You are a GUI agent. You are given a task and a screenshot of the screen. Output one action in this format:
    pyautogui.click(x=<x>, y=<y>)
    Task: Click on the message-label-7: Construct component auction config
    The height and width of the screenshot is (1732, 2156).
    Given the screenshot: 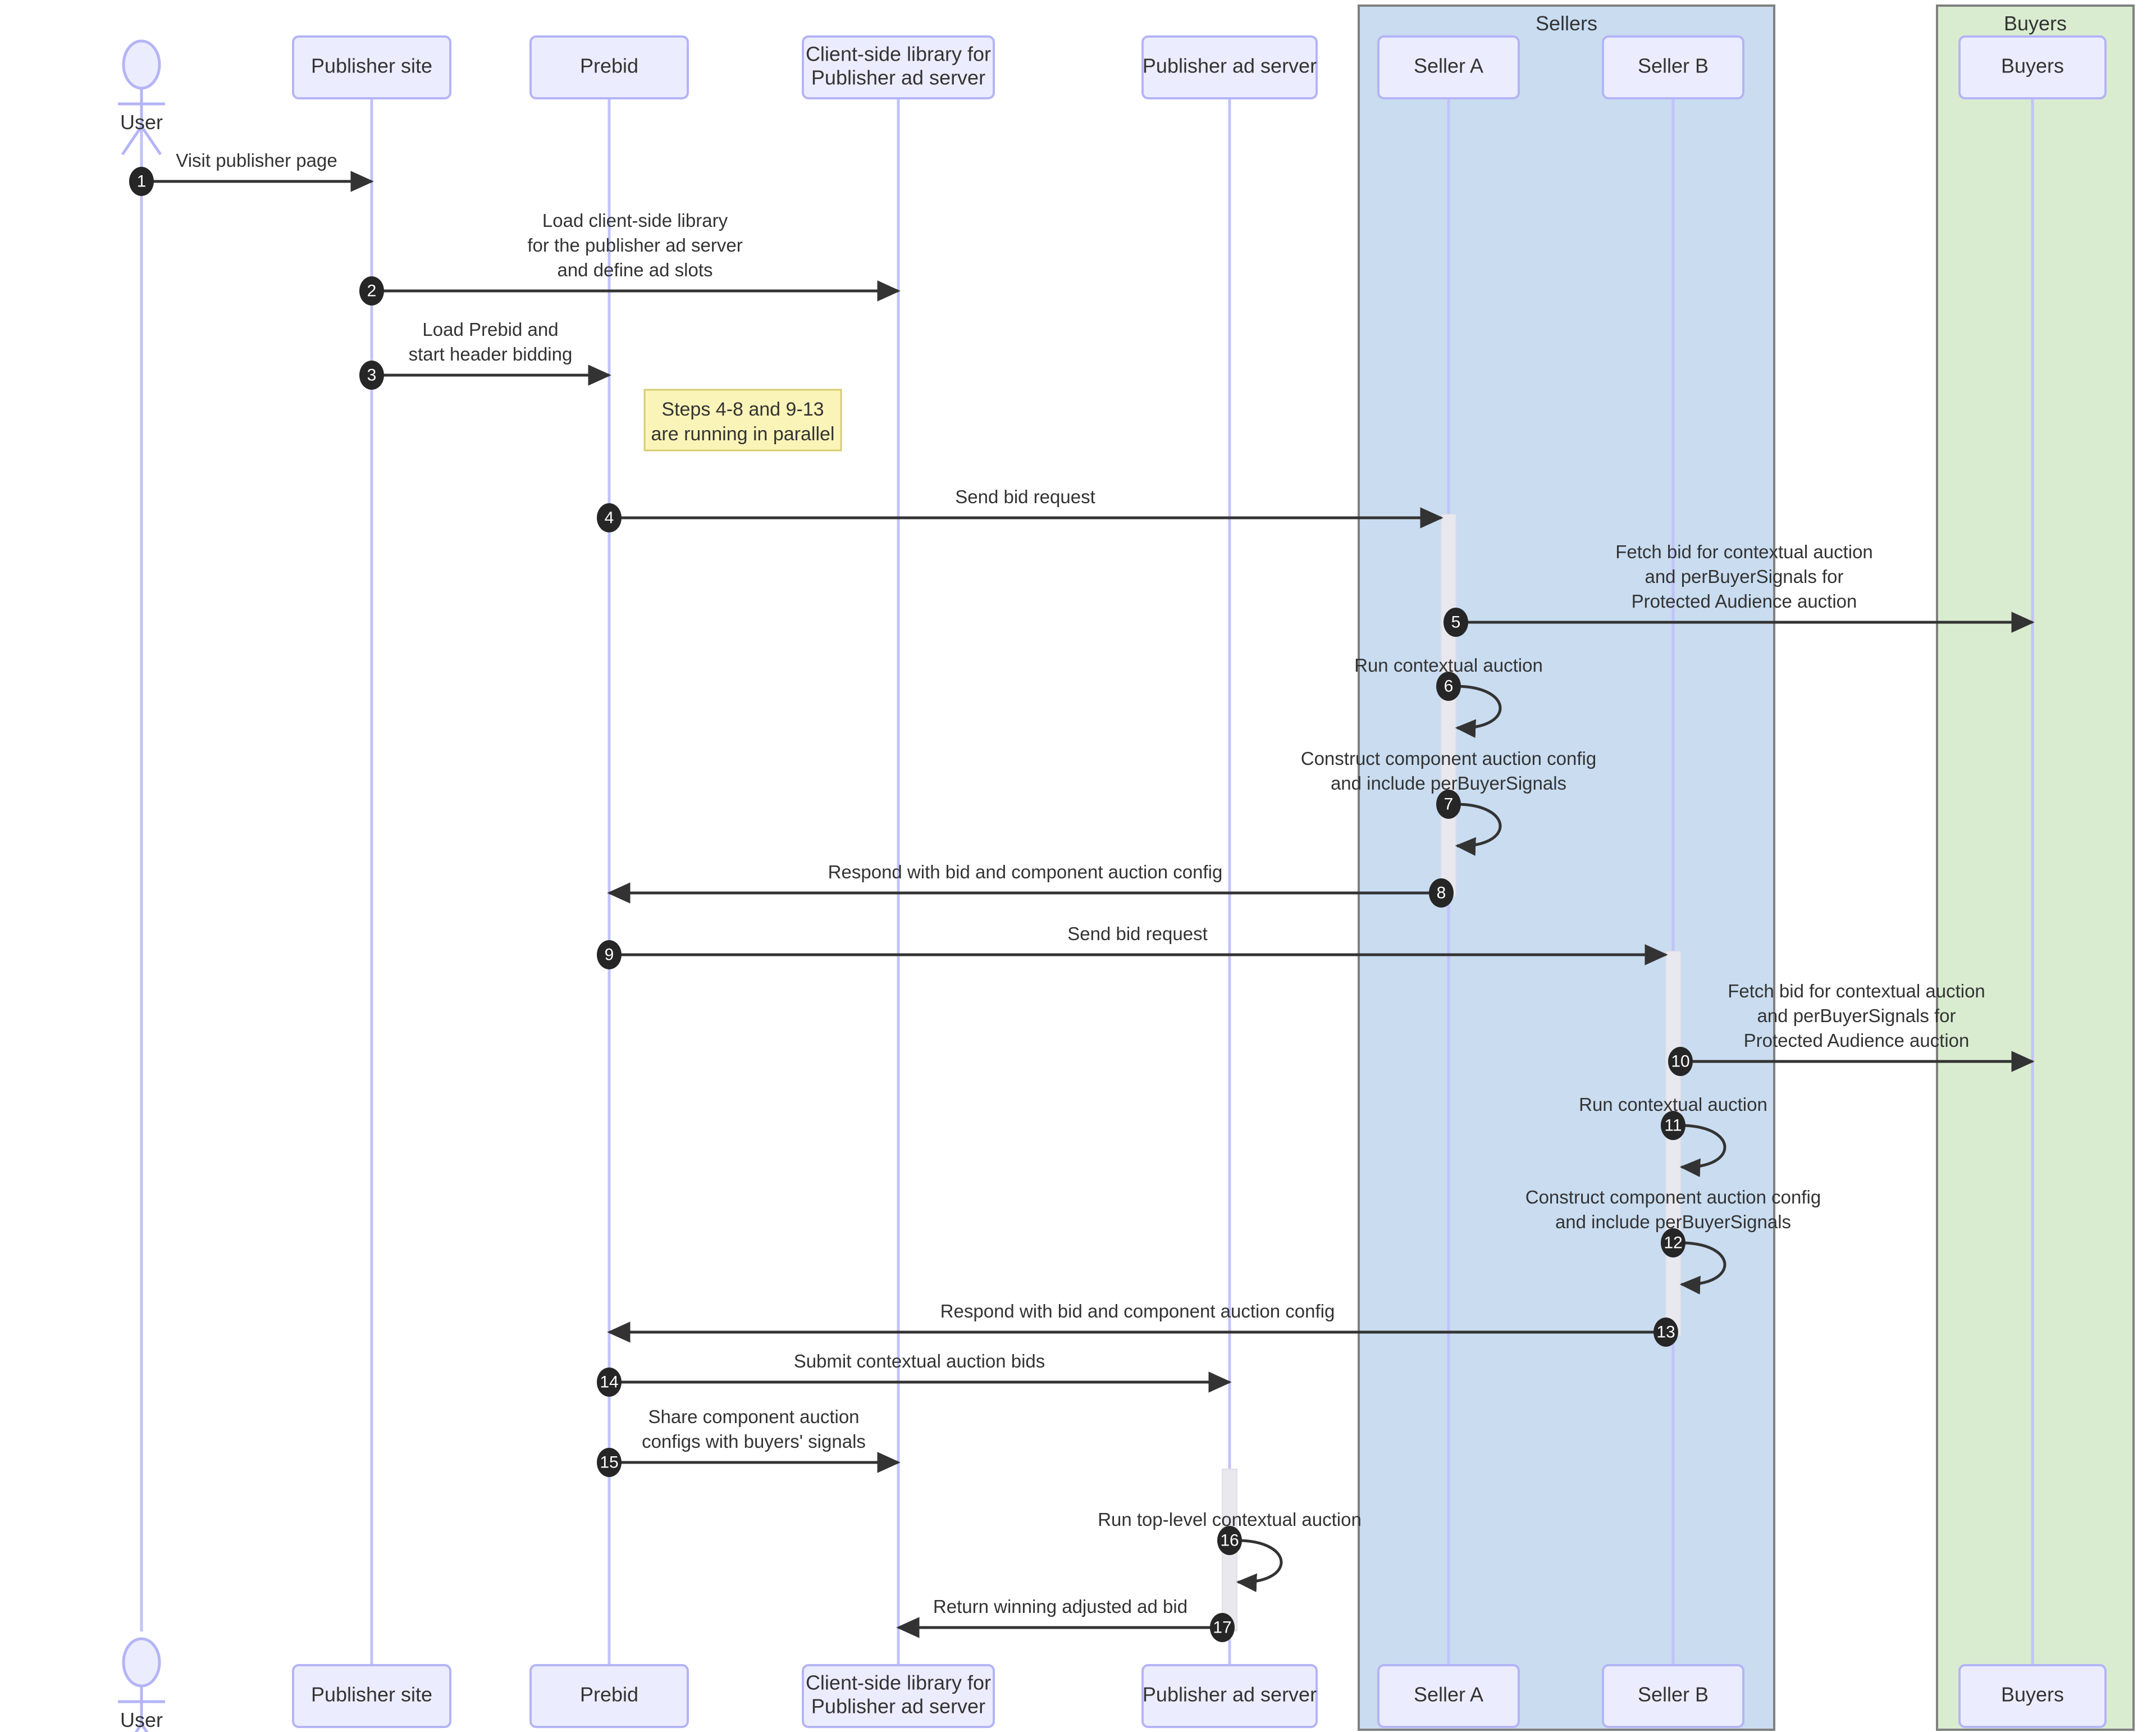 What is the action you would take?
    pyautogui.click(x=1448, y=759)
    